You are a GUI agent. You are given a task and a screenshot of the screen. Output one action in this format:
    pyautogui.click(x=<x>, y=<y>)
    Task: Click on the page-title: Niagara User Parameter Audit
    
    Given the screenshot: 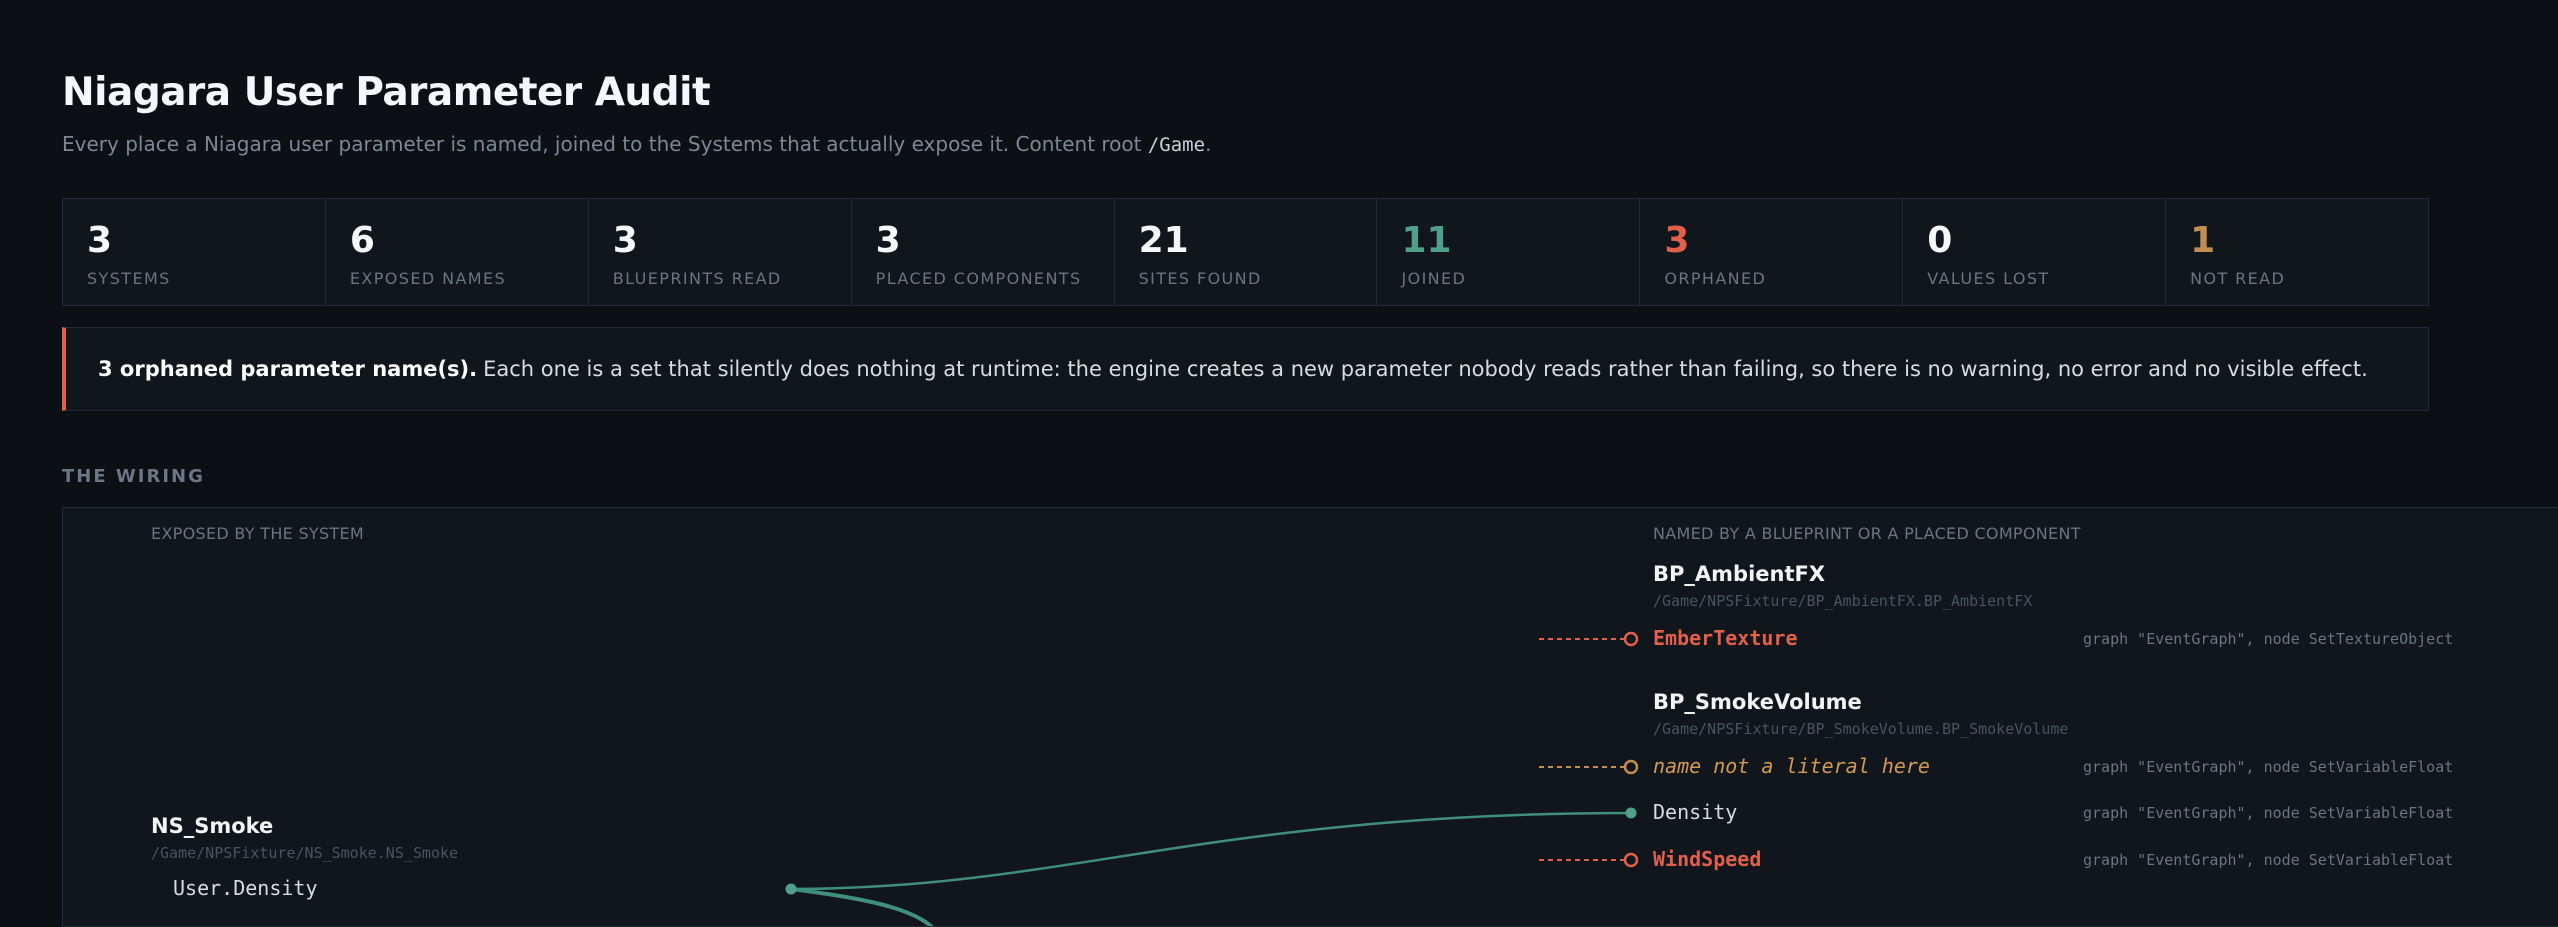 What is the action you would take?
    pyautogui.click(x=386, y=92)
    